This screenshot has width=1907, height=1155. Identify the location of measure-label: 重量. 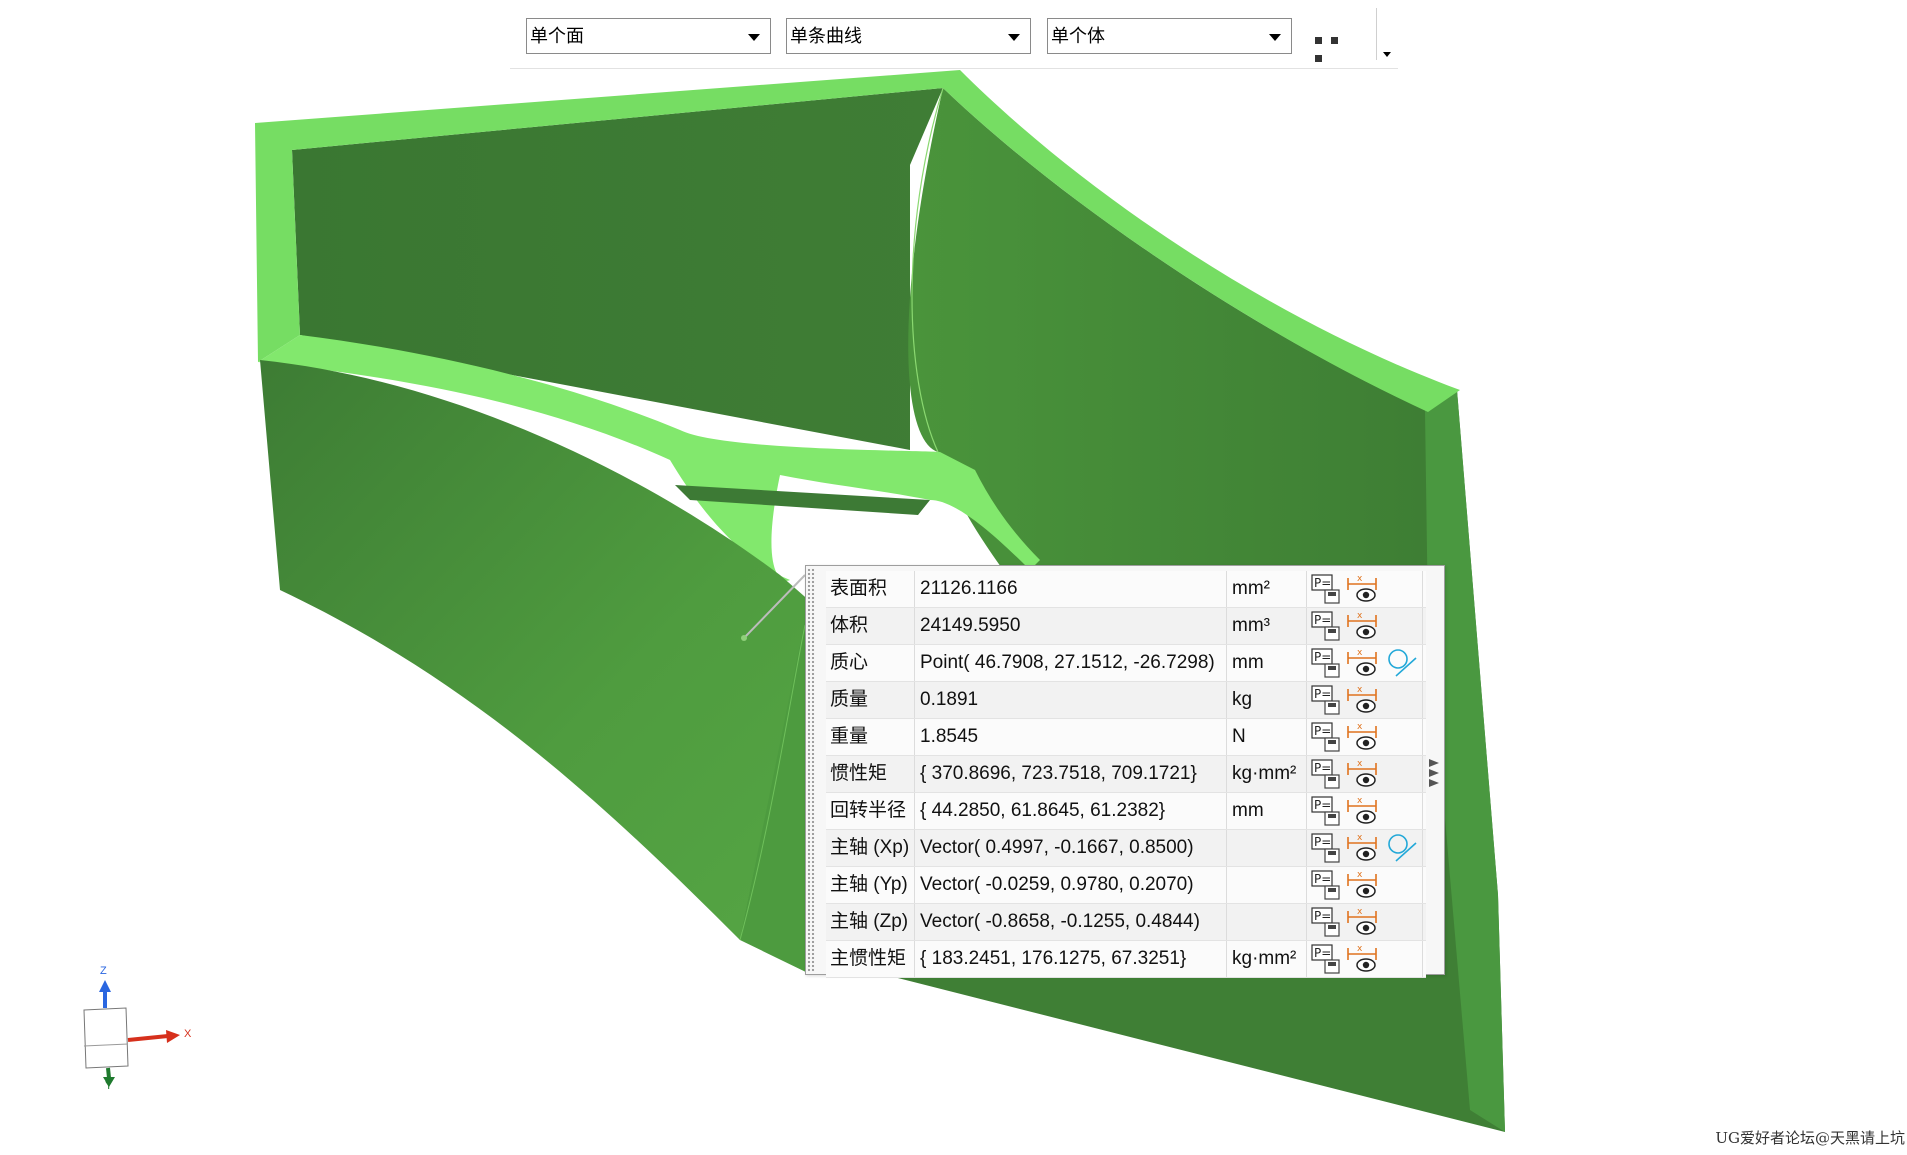
(849, 736).